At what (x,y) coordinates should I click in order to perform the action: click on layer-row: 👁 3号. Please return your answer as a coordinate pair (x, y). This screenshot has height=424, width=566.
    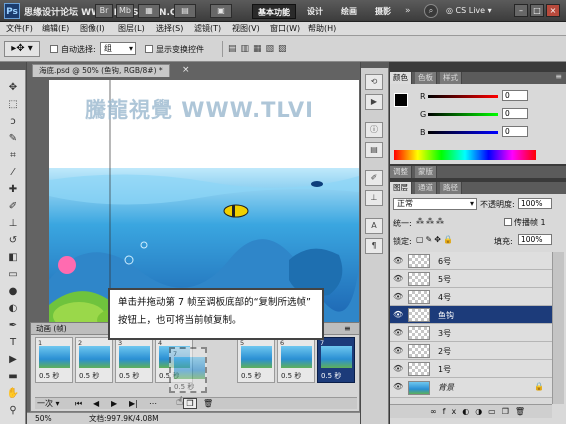
    Looking at the image, I should click on (471, 333).